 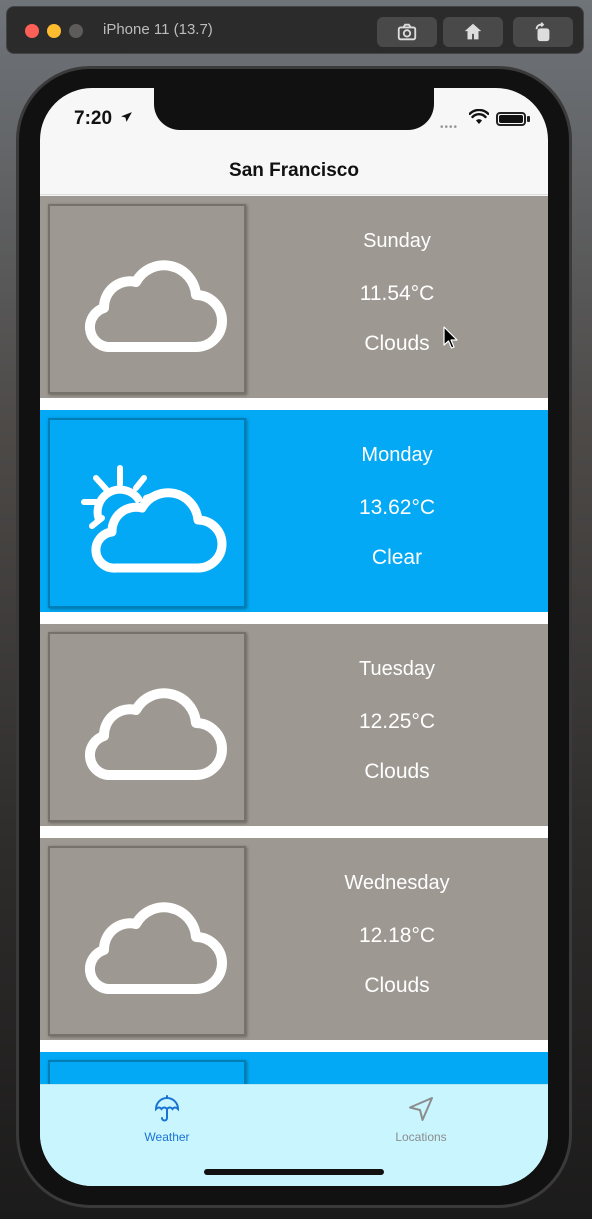 What do you see at coordinates (397, 455) in the screenshot?
I see `forecast-day: Monday` at bounding box center [397, 455].